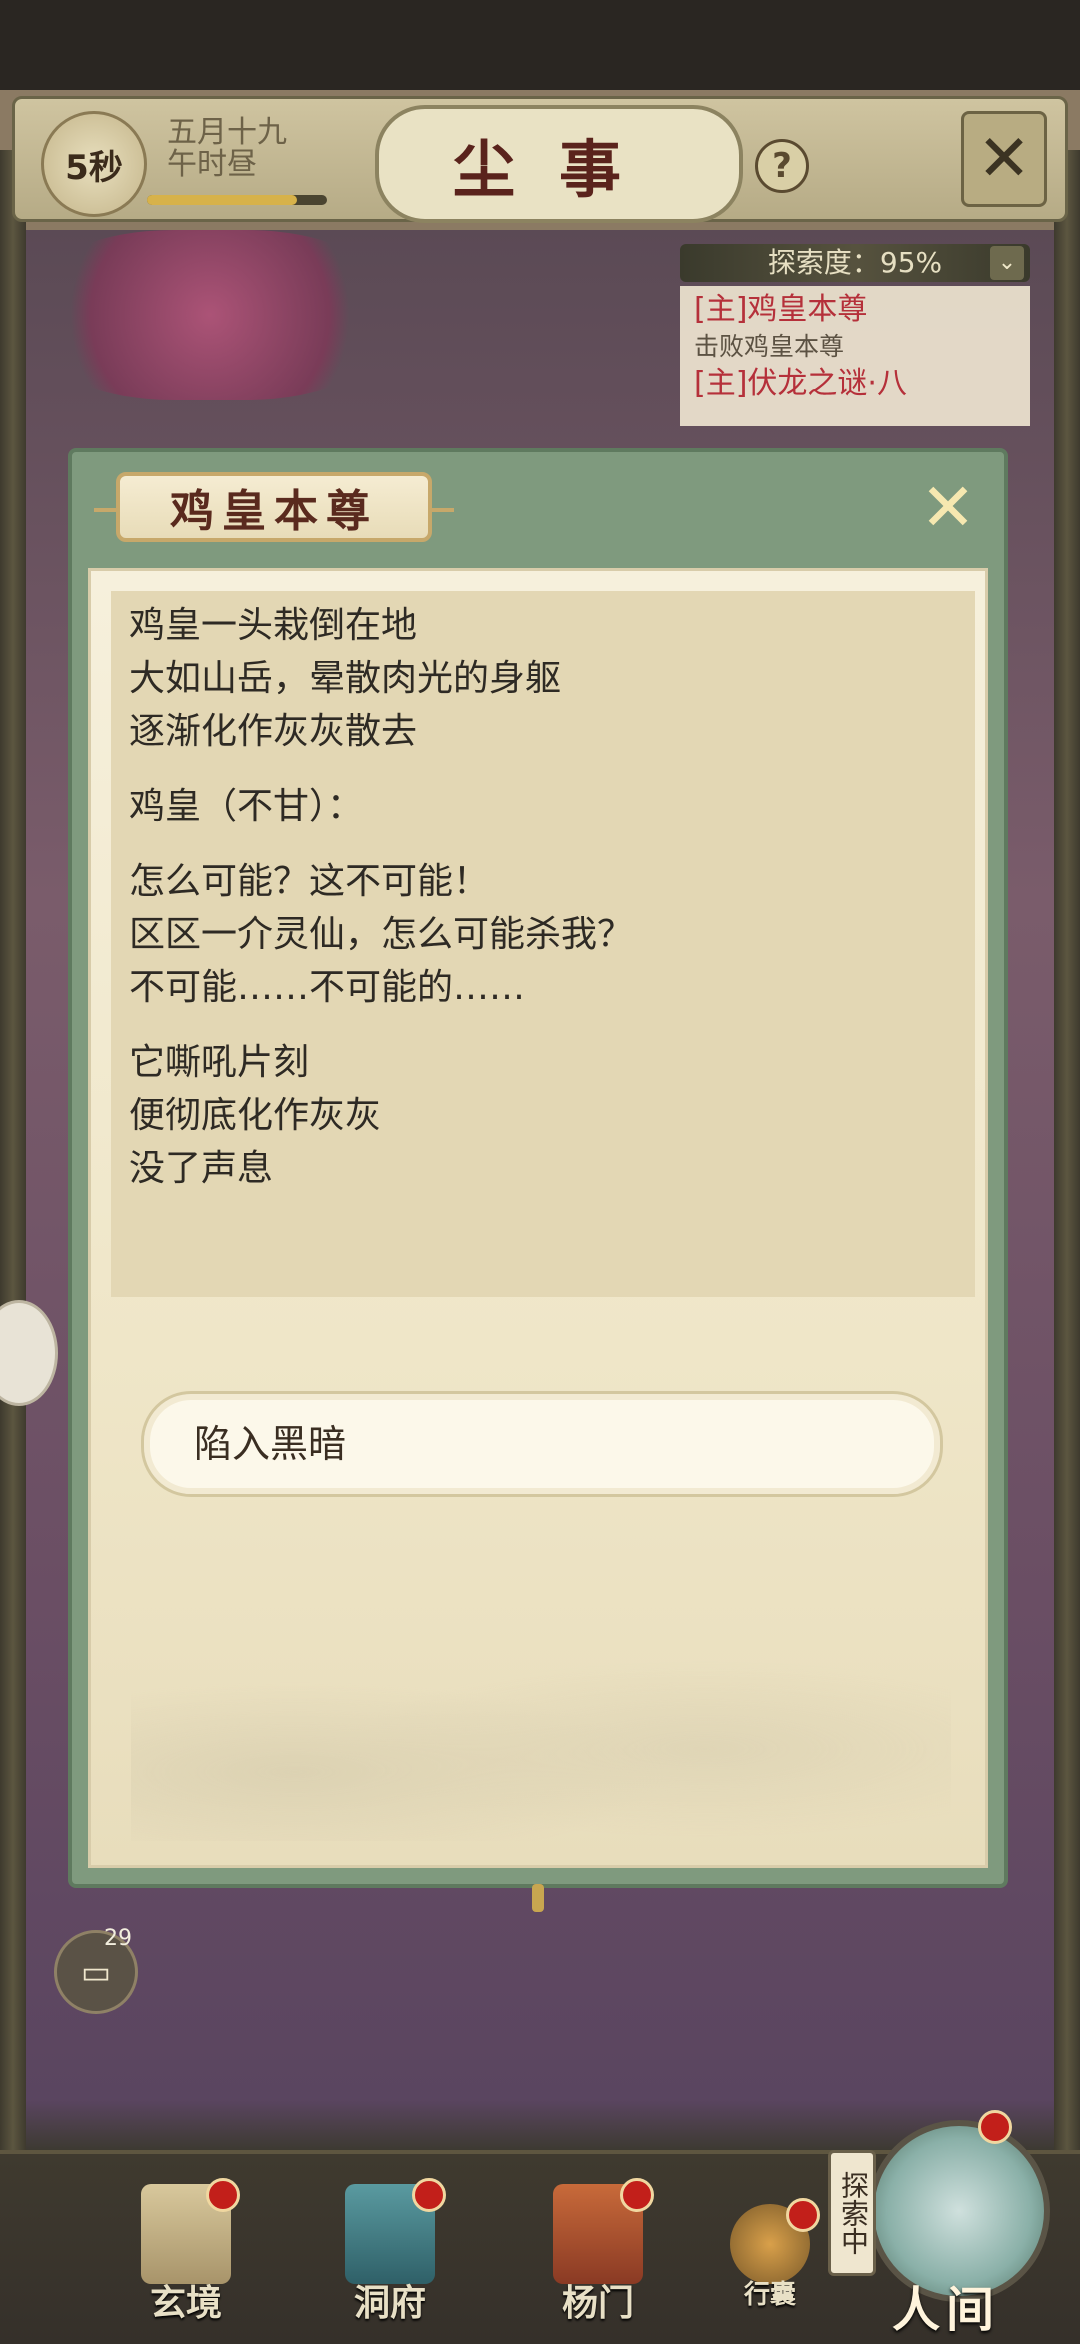 The height and width of the screenshot is (2344, 1080). I want to click on chevron-down-icon: ⌄, so click(1007, 263).